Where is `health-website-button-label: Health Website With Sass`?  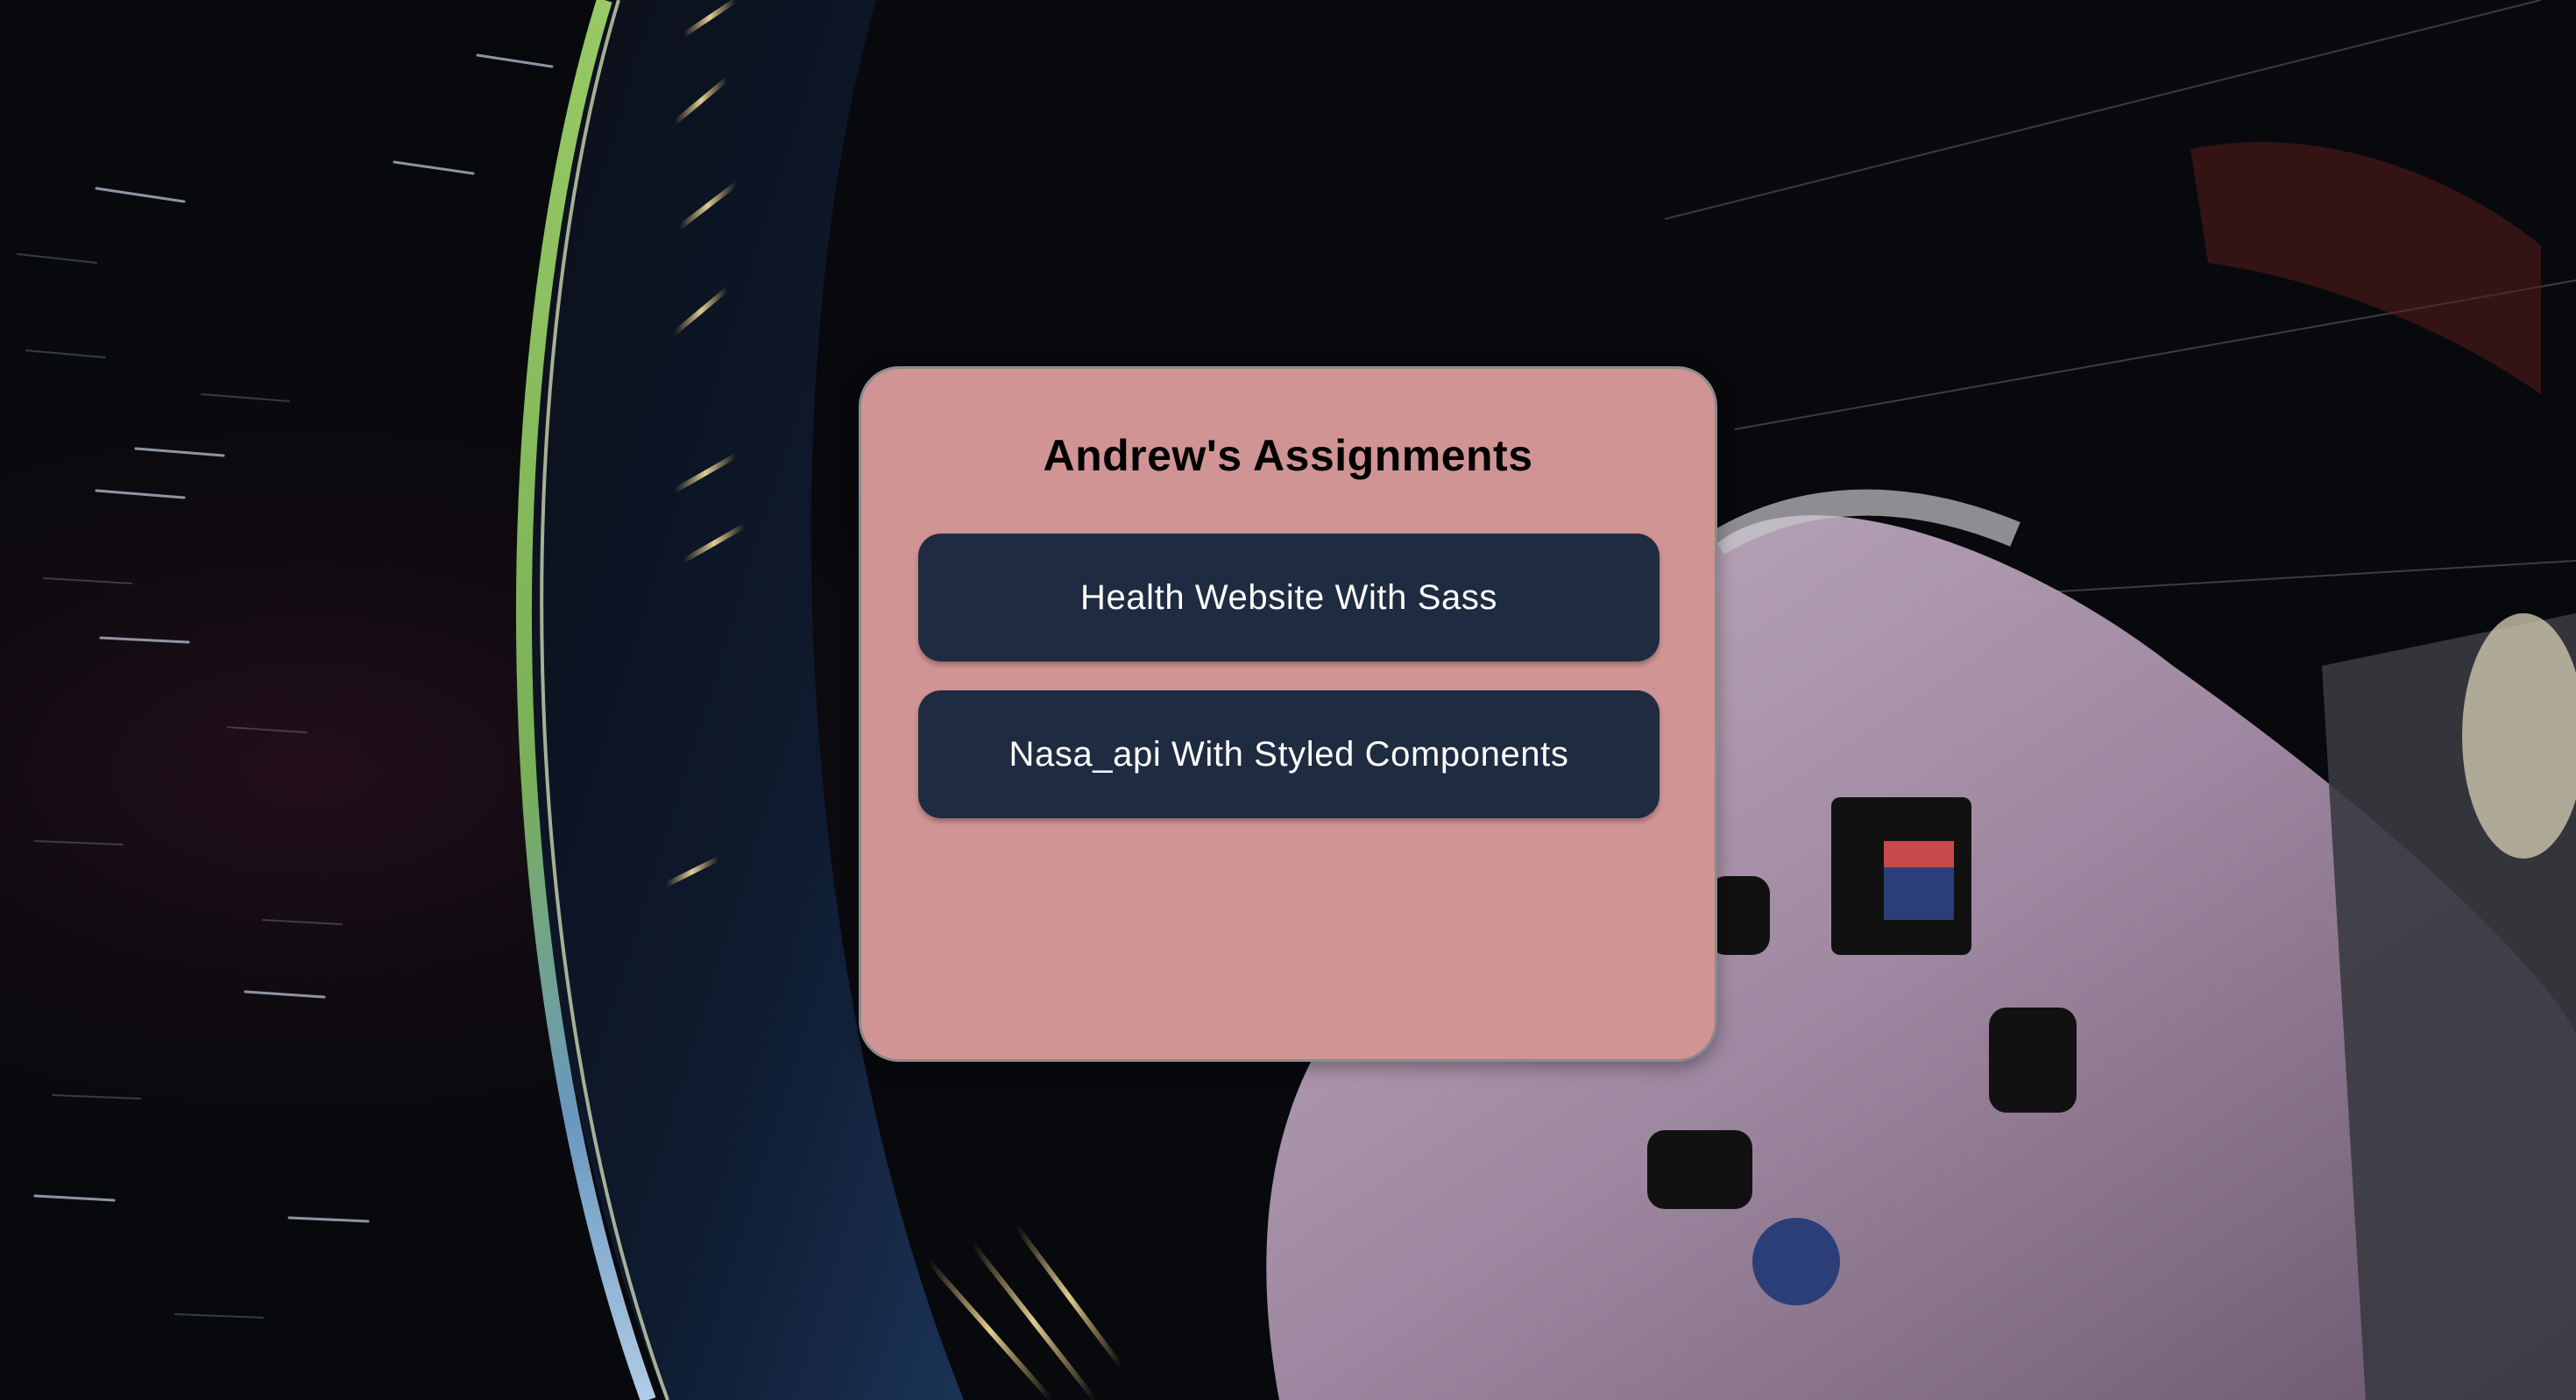
health-website-button-label: Health Website With Sass is located at coordinates (1288, 597).